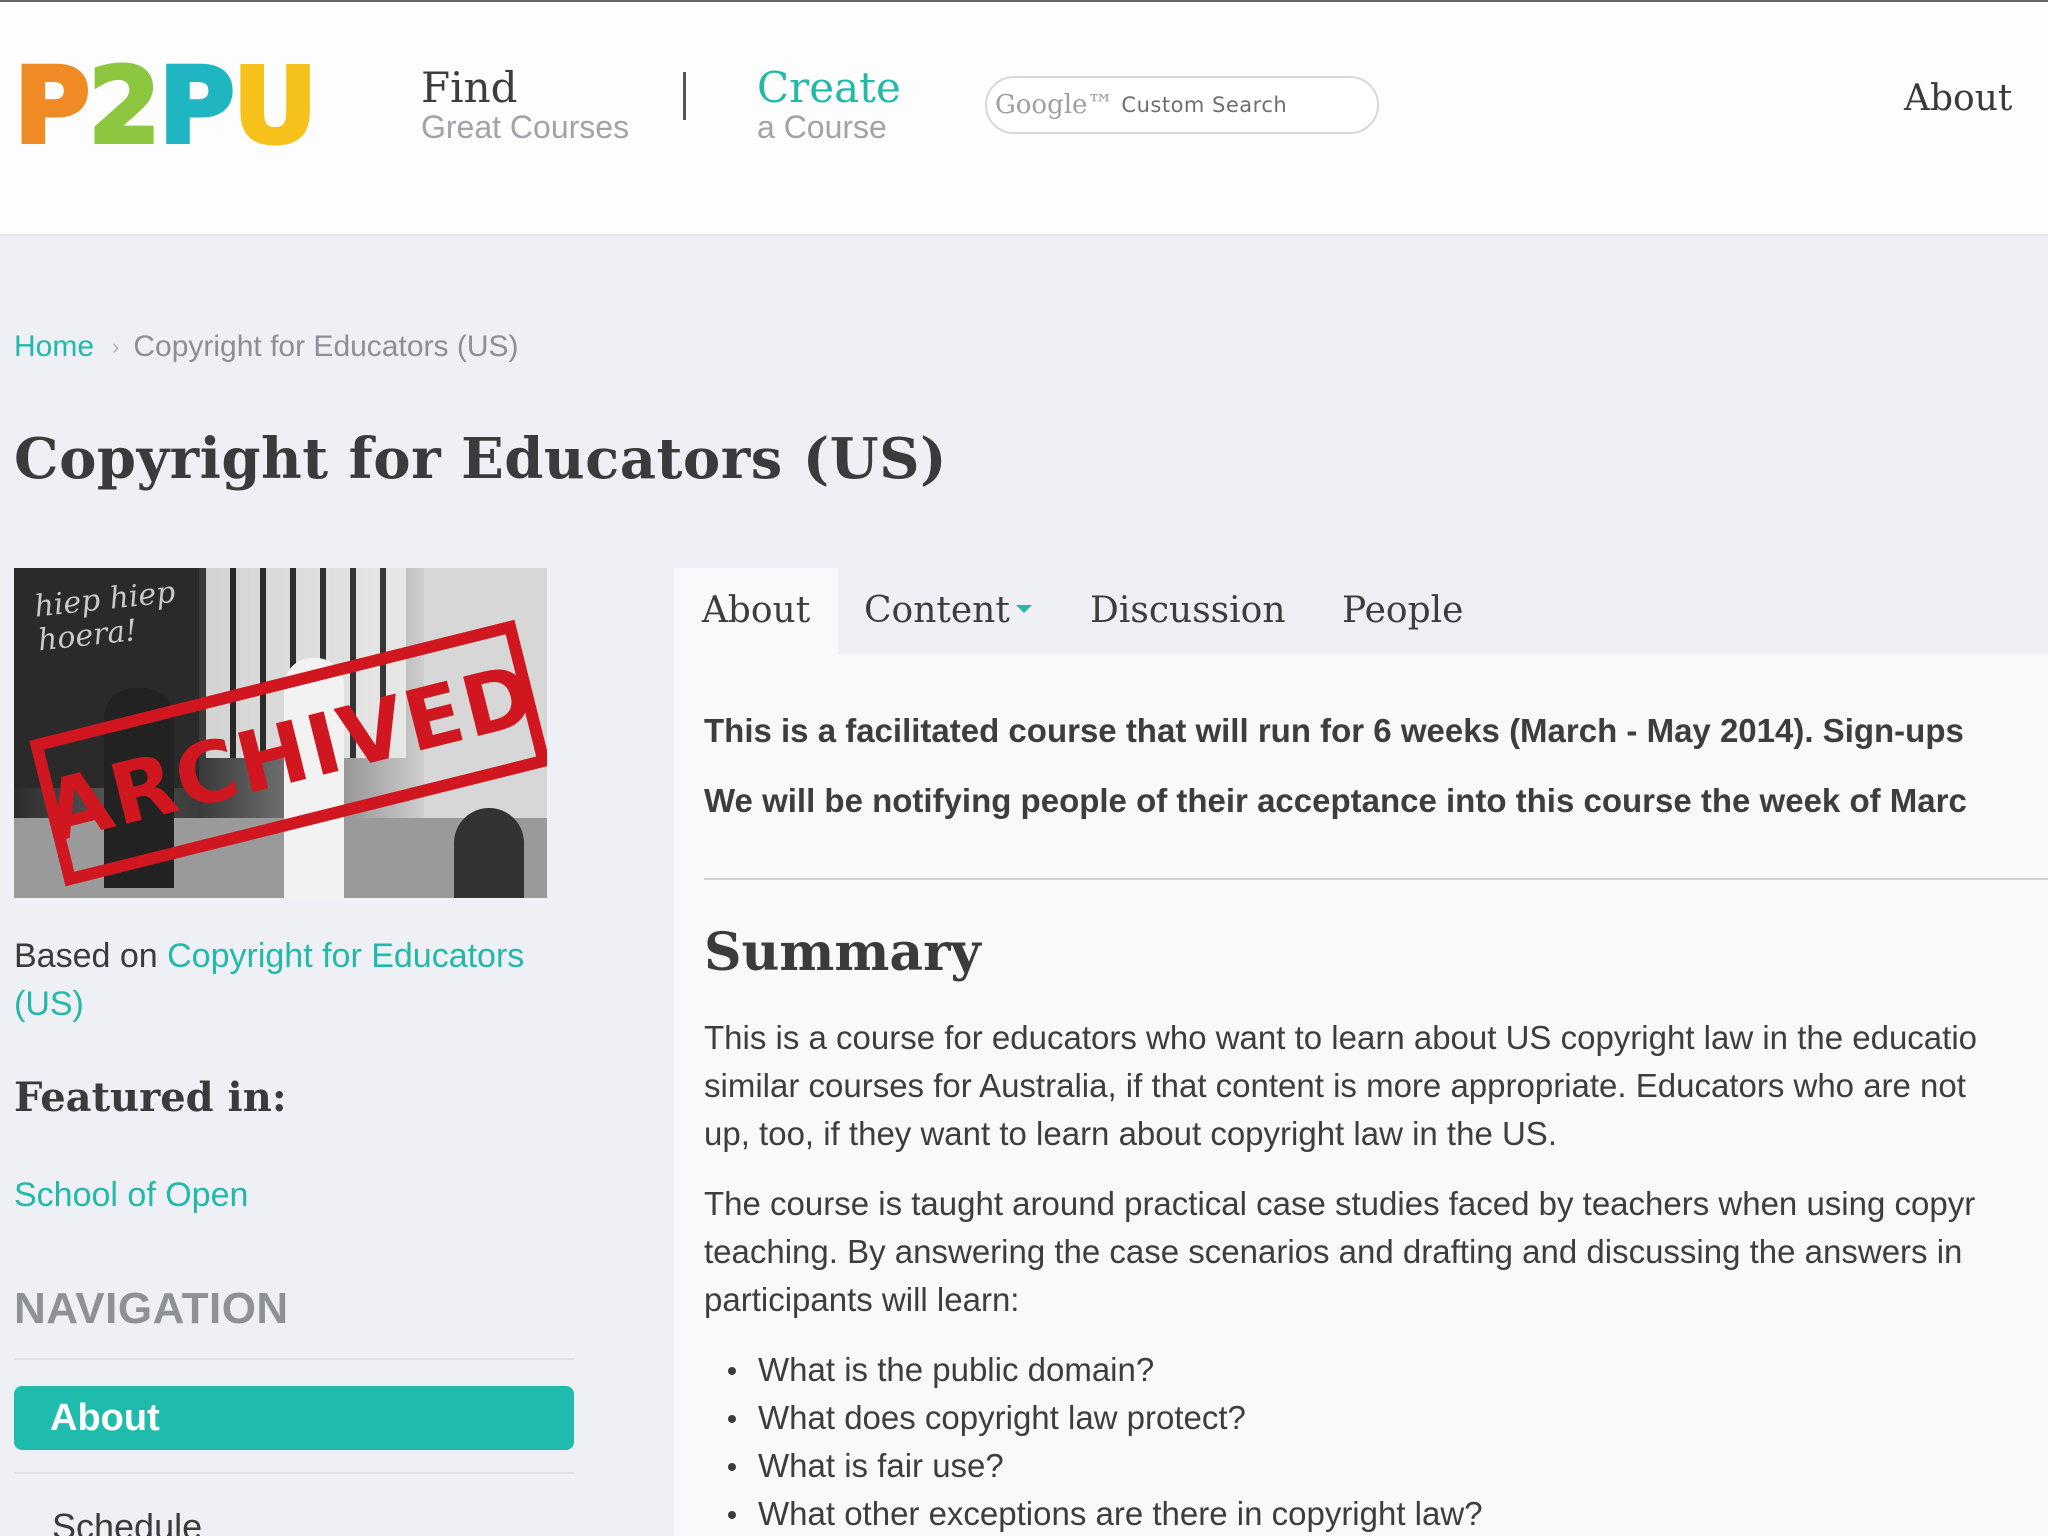 The width and height of the screenshot is (2048, 1536). Describe the element at coordinates (91, 956) in the screenshot. I see `based-on-prefix: Based on` at that location.